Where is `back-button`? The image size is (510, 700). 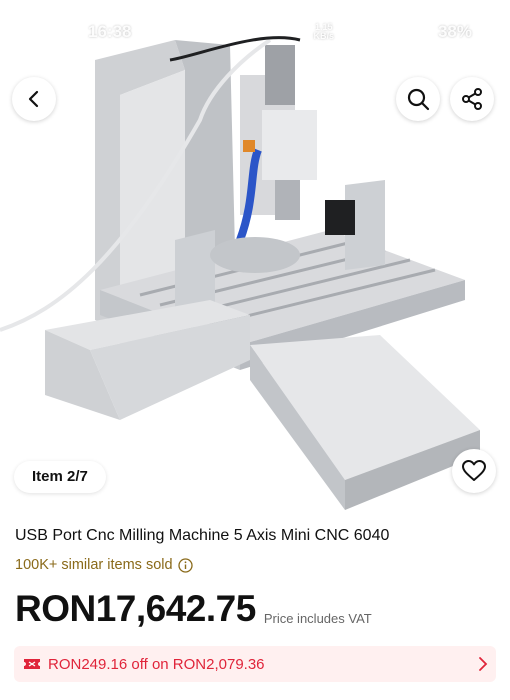
back-button is located at coordinates (34, 99).